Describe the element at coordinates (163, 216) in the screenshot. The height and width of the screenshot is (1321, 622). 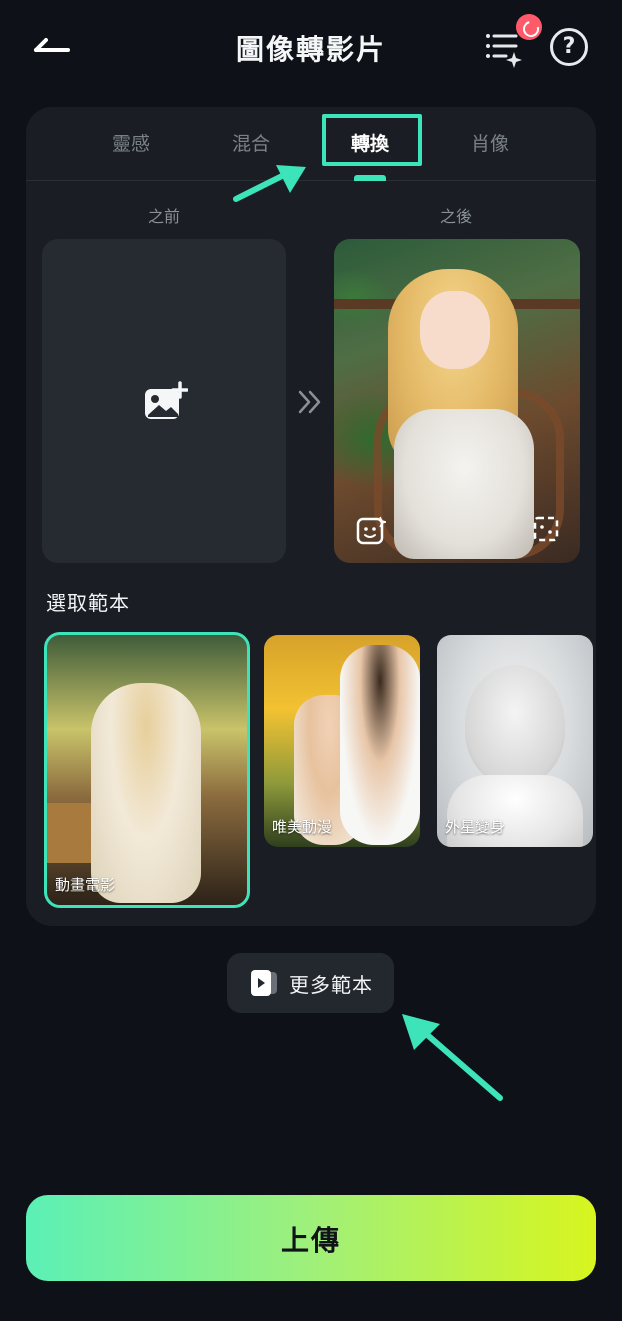
I see `before-label: 之前` at that location.